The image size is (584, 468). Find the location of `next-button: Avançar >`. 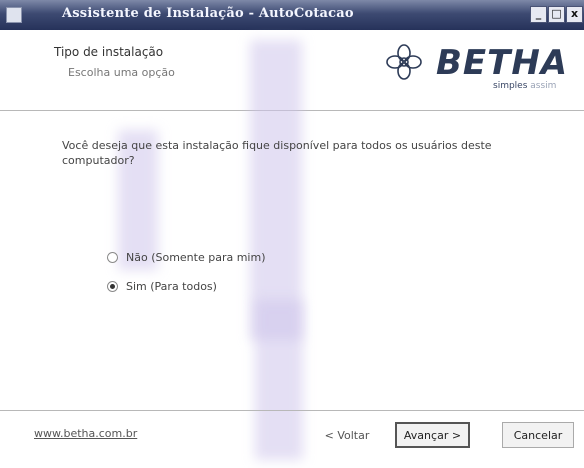

next-button: Avançar > is located at coordinates (432, 435).